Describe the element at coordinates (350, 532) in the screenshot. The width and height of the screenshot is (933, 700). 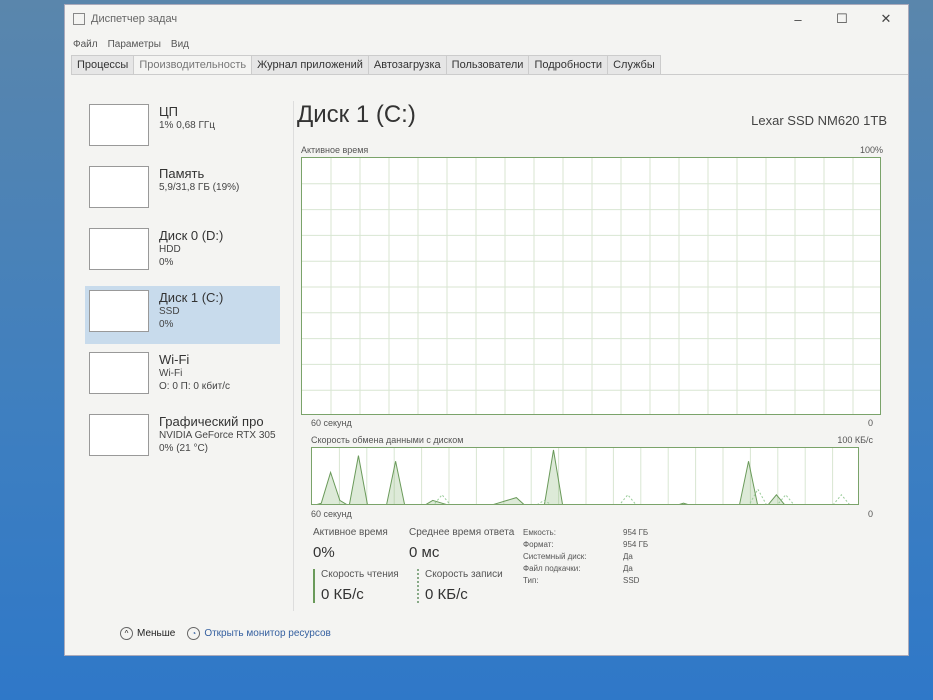
I see `active-time-label: Активное время` at that location.